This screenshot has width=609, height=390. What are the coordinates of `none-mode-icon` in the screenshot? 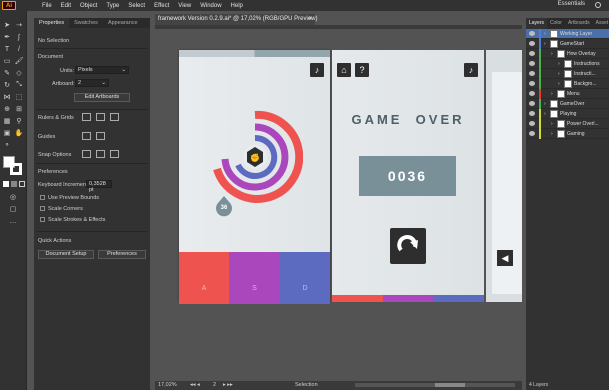 It's located at (22, 184).